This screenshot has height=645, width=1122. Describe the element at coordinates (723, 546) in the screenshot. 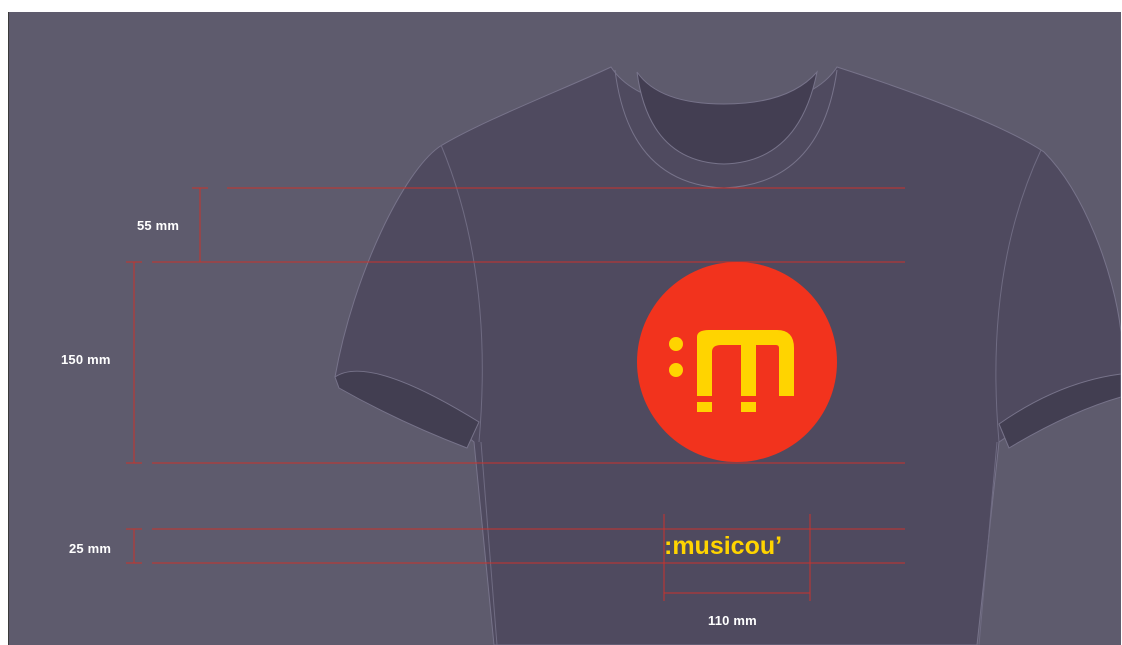

I see `logo-wordmark: :musicou’` at that location.